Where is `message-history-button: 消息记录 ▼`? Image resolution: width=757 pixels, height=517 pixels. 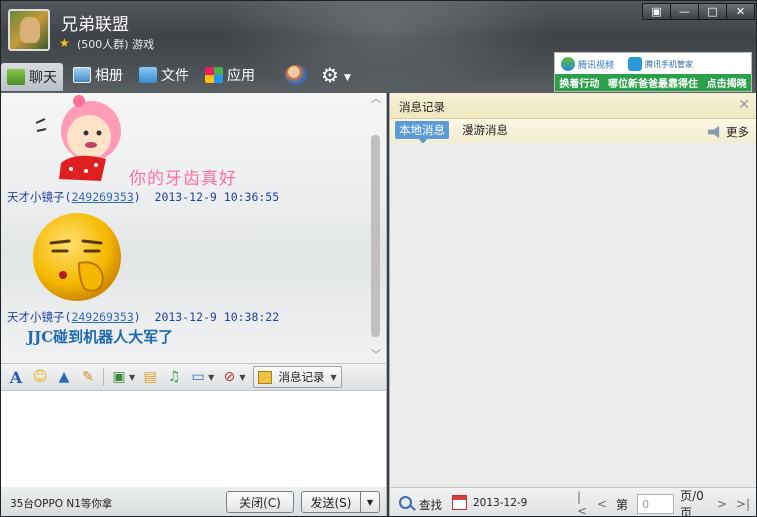 message-history-button: 消息记录 ▼ is located at coordinates (297, 377).